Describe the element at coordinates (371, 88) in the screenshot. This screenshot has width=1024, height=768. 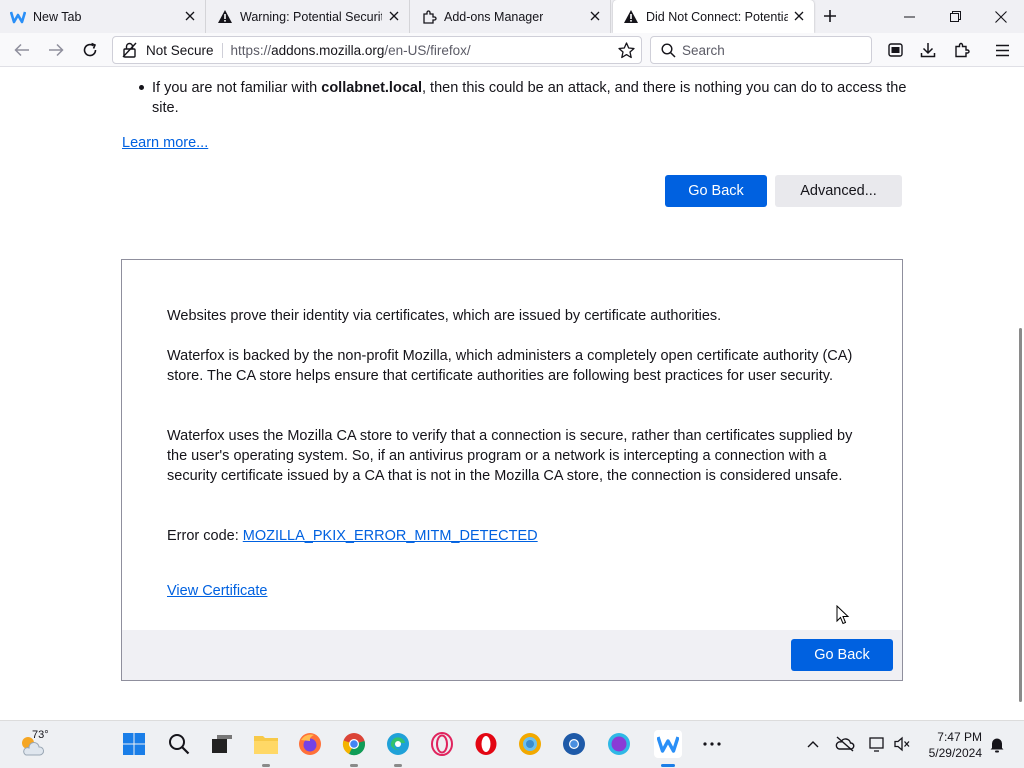
I see `bullet-host: collabnet.local` at that location.